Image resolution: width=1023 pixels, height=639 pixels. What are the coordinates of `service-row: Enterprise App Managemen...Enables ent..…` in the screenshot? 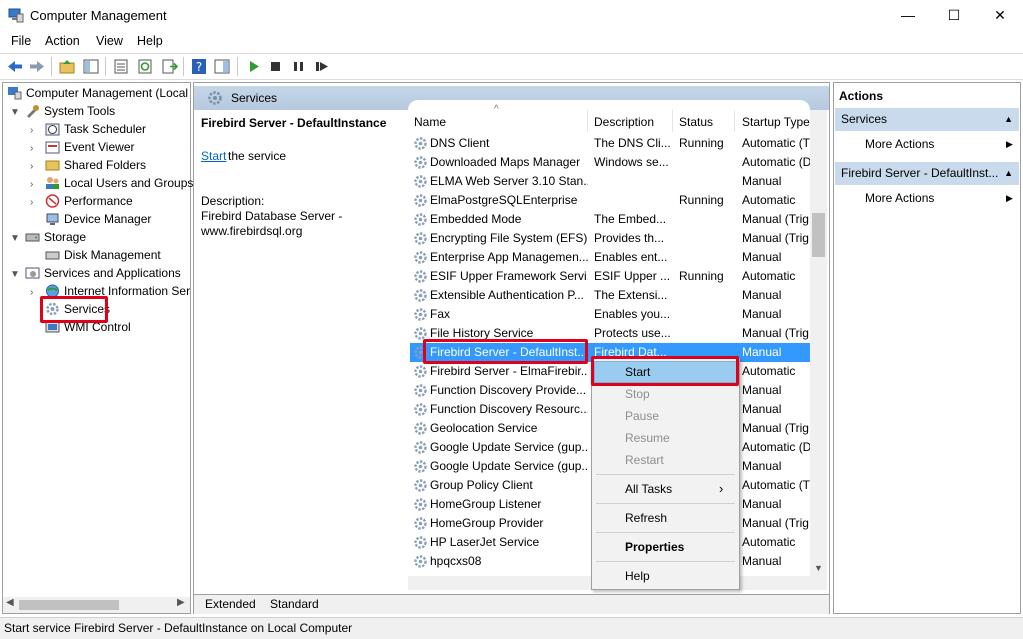 It's located at (610, 257).